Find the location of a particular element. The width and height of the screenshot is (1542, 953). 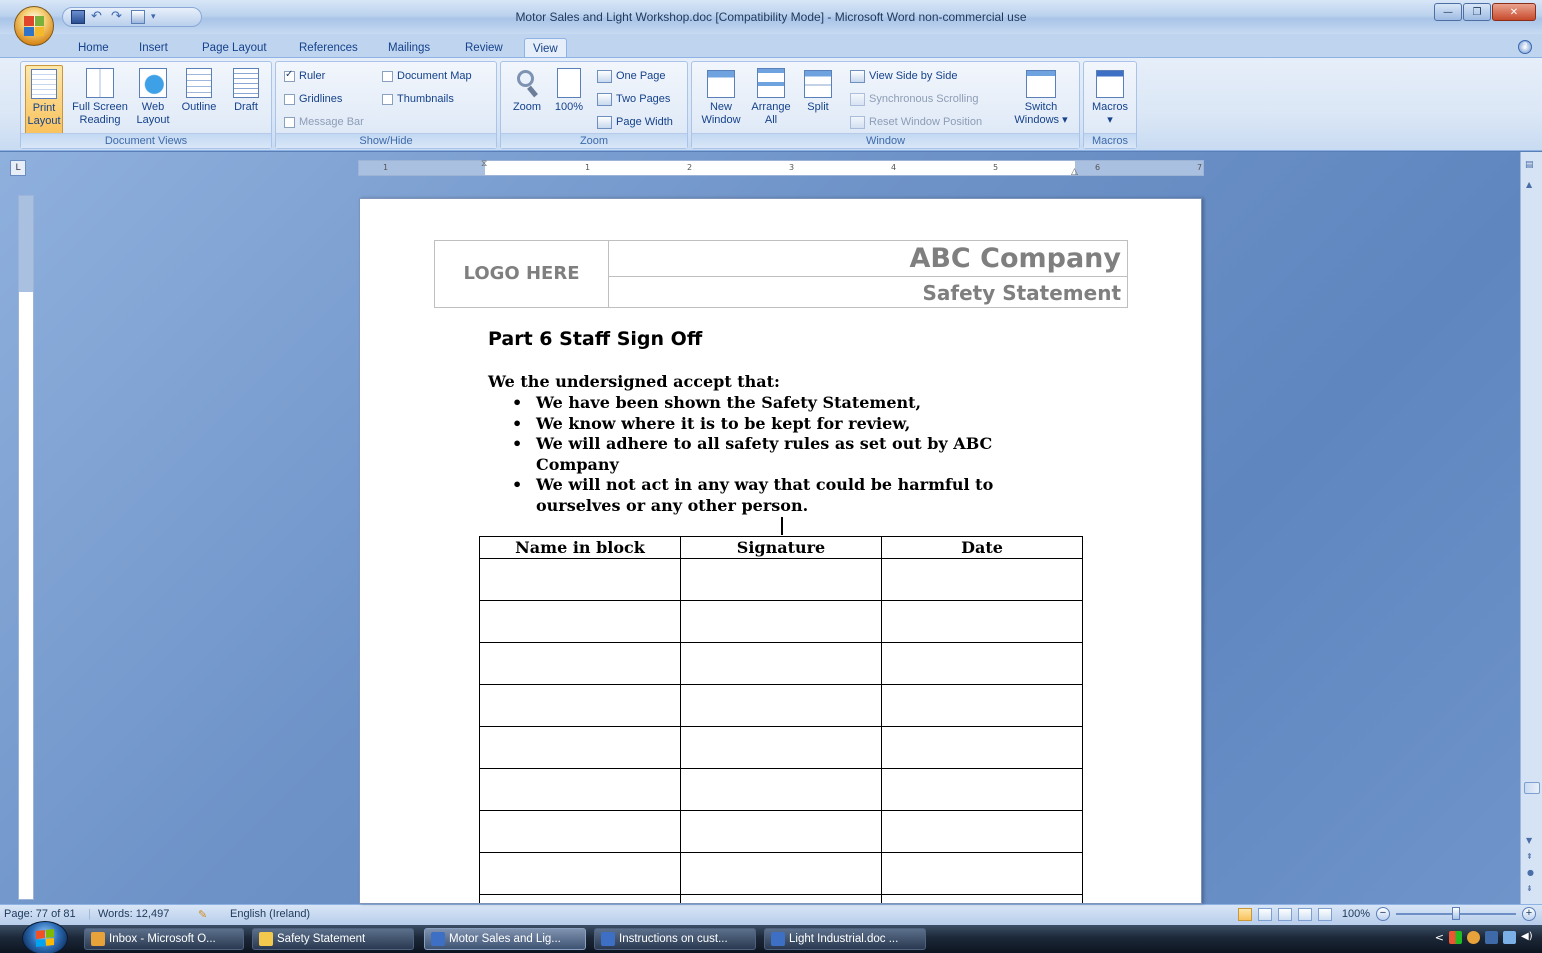

previous-page-icon: ⇞ is located at coordinates (1529, 856).